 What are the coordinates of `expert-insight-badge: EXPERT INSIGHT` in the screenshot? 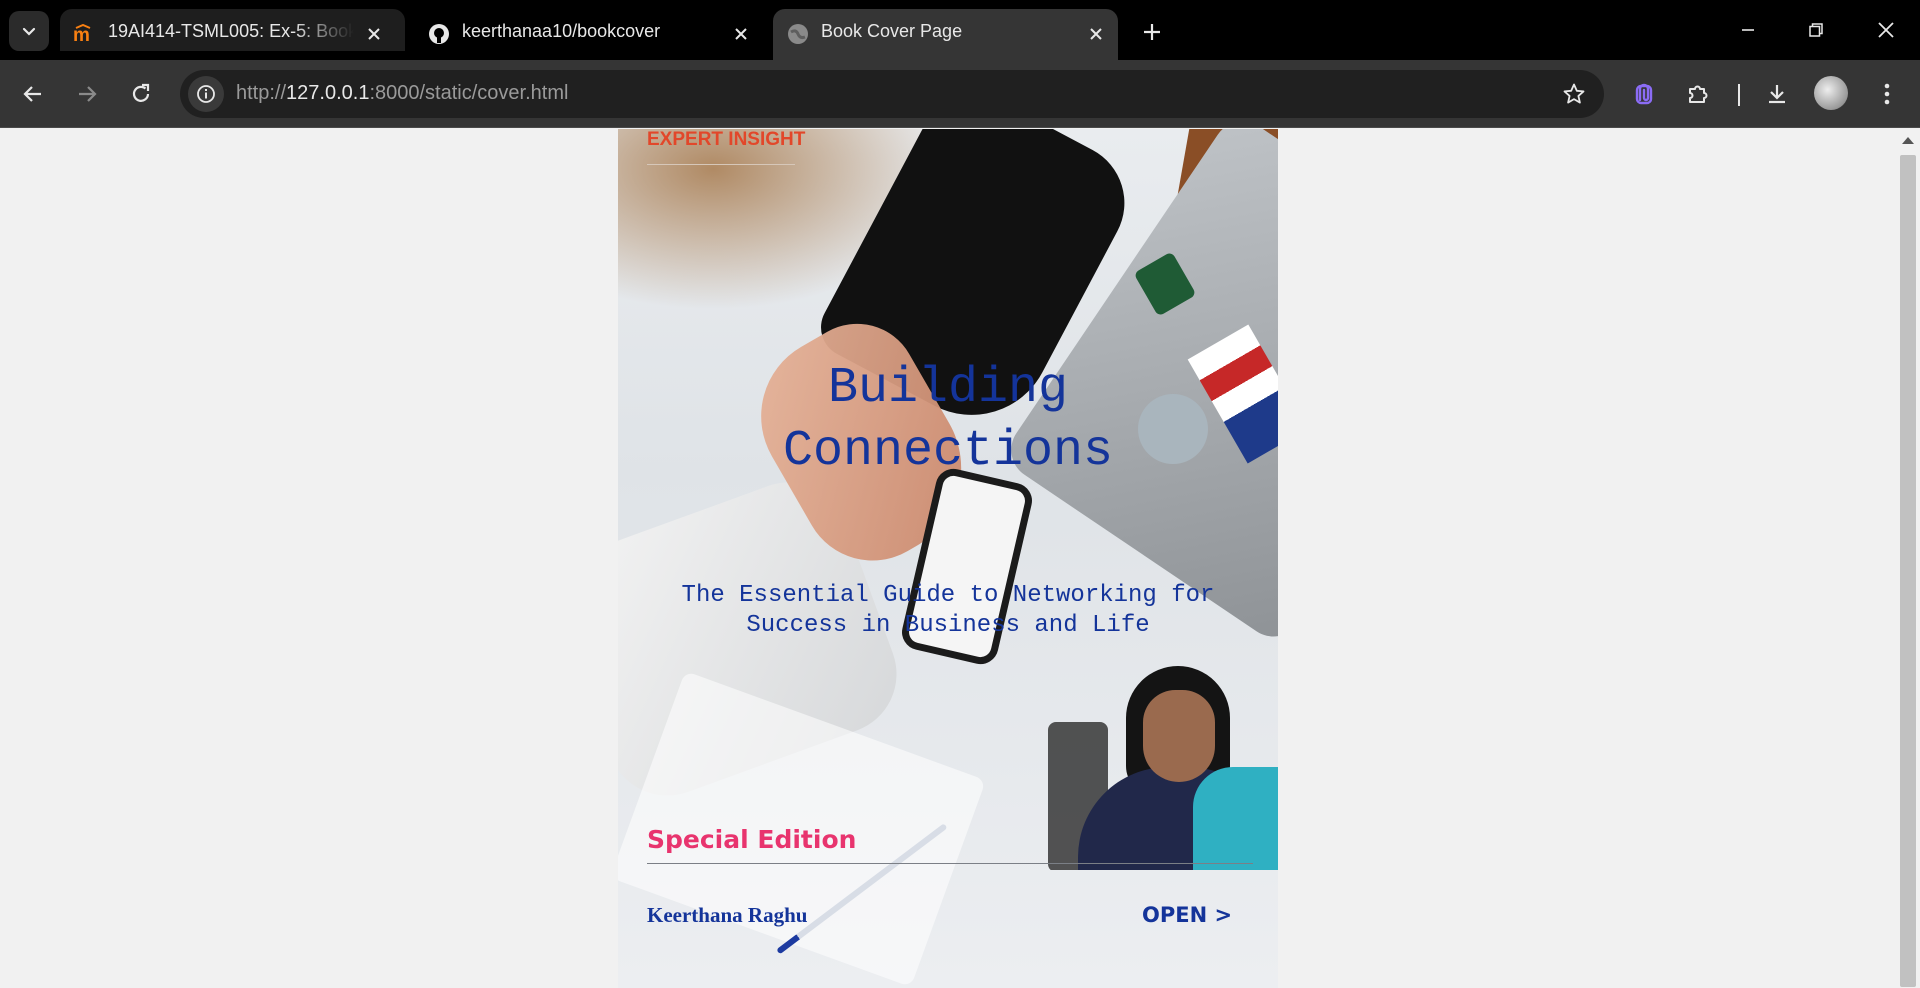 It's located at (726, 139).